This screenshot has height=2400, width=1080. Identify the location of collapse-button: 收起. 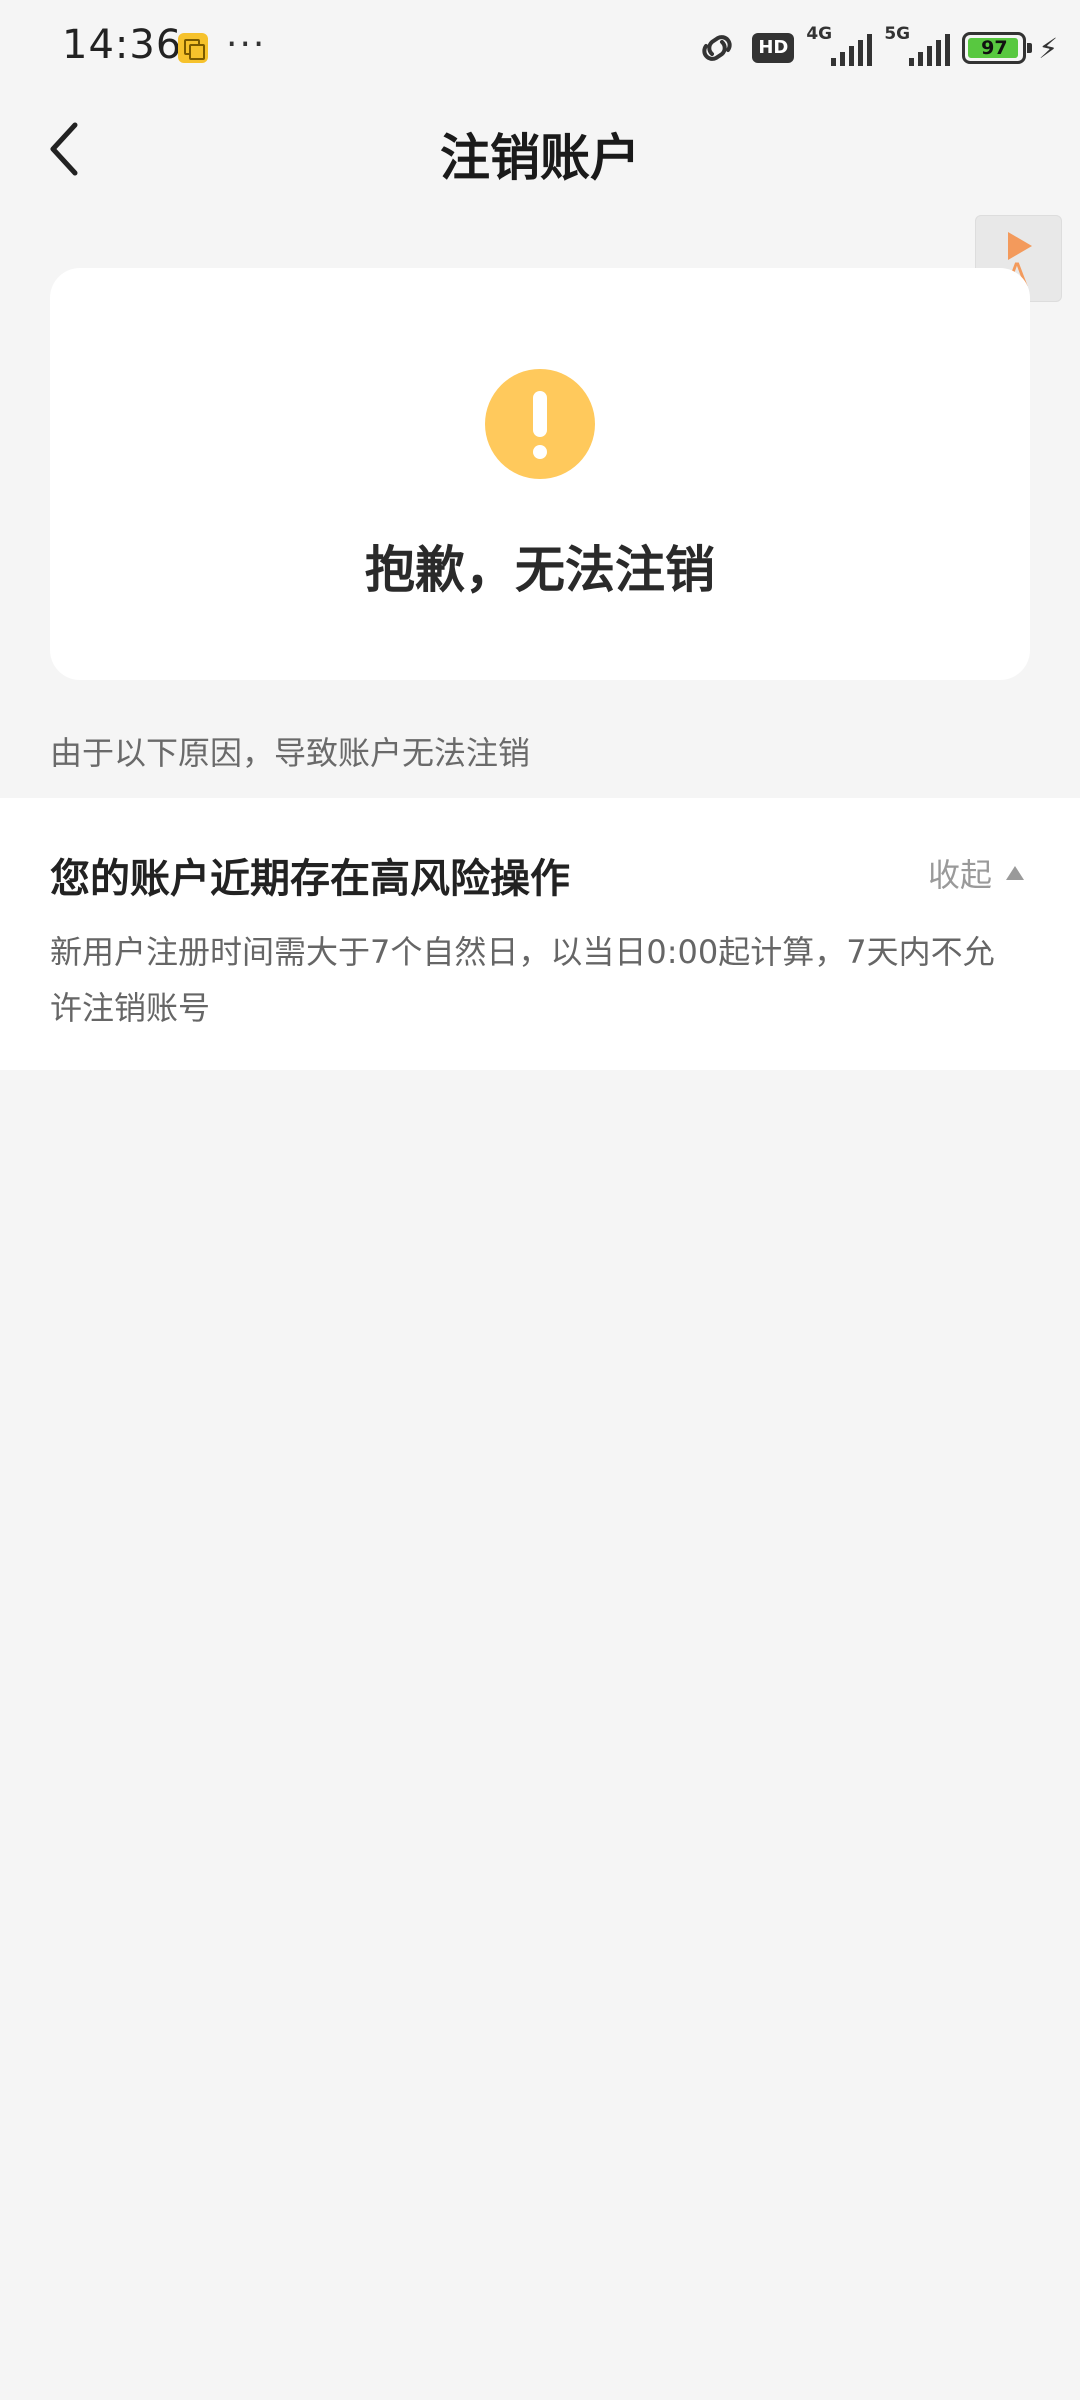
(976, 873).